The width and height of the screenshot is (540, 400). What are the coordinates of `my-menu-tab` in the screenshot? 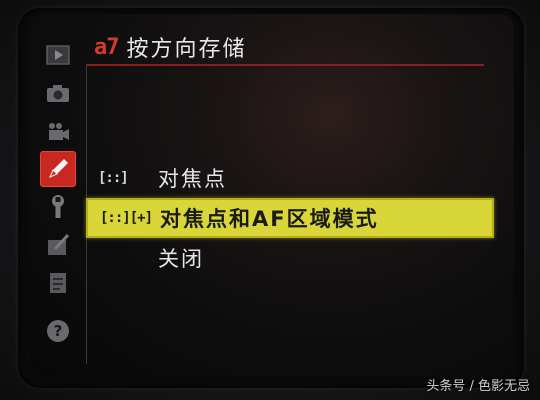 It's located at (58, 283).